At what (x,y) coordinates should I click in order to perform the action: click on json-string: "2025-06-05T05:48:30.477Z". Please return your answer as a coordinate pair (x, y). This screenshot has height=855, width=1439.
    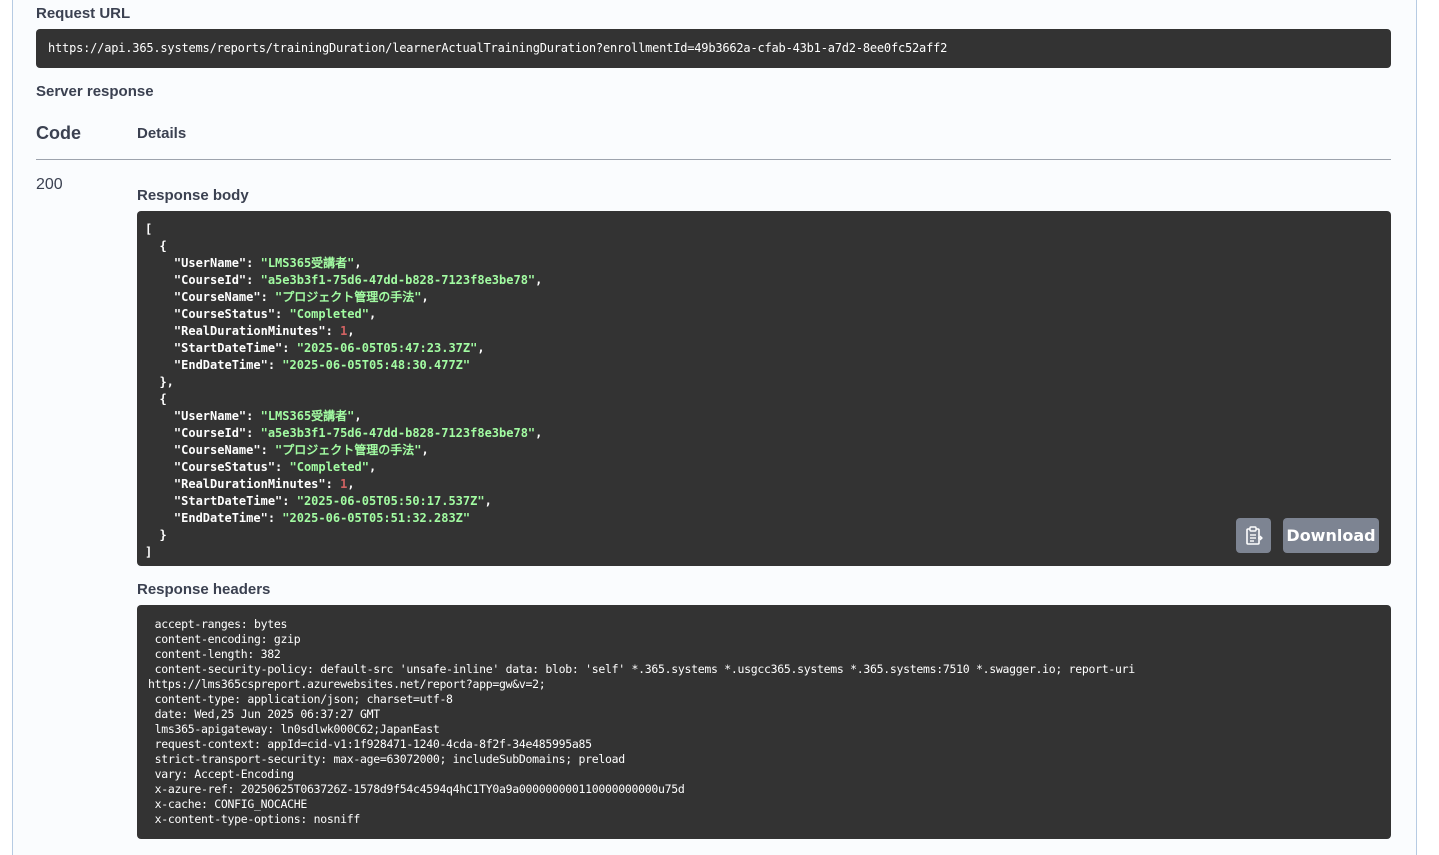
    Looking at the image, I should click on (376, 365).